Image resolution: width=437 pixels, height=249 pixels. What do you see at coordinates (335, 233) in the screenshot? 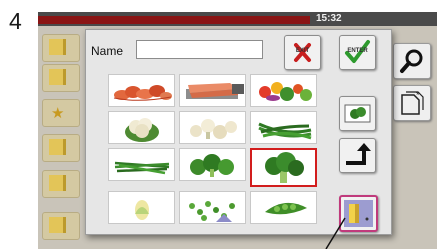
I see `callout-pointer-line` at bounding box center [335, 233].